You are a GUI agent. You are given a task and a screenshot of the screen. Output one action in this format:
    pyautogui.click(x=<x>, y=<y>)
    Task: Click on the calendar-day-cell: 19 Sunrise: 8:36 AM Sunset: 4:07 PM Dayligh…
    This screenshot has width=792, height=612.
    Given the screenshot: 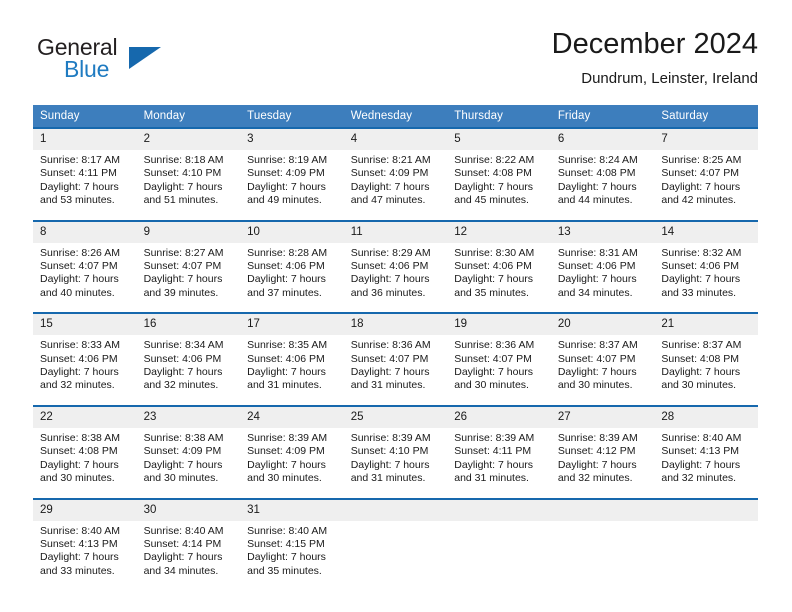 What is the action you would take?
    pyautogui.click(x=499, y=352)
    